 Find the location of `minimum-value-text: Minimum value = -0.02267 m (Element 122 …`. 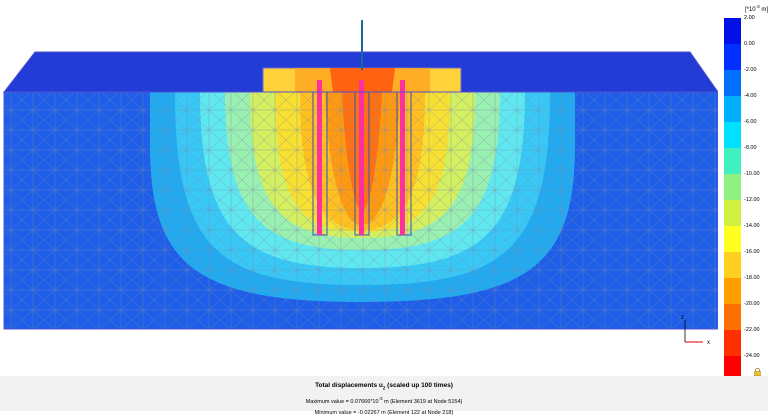

minimum-value-text: Minimum value = -0.02267 m (Element 122 … is located at coordinates (384, 413).